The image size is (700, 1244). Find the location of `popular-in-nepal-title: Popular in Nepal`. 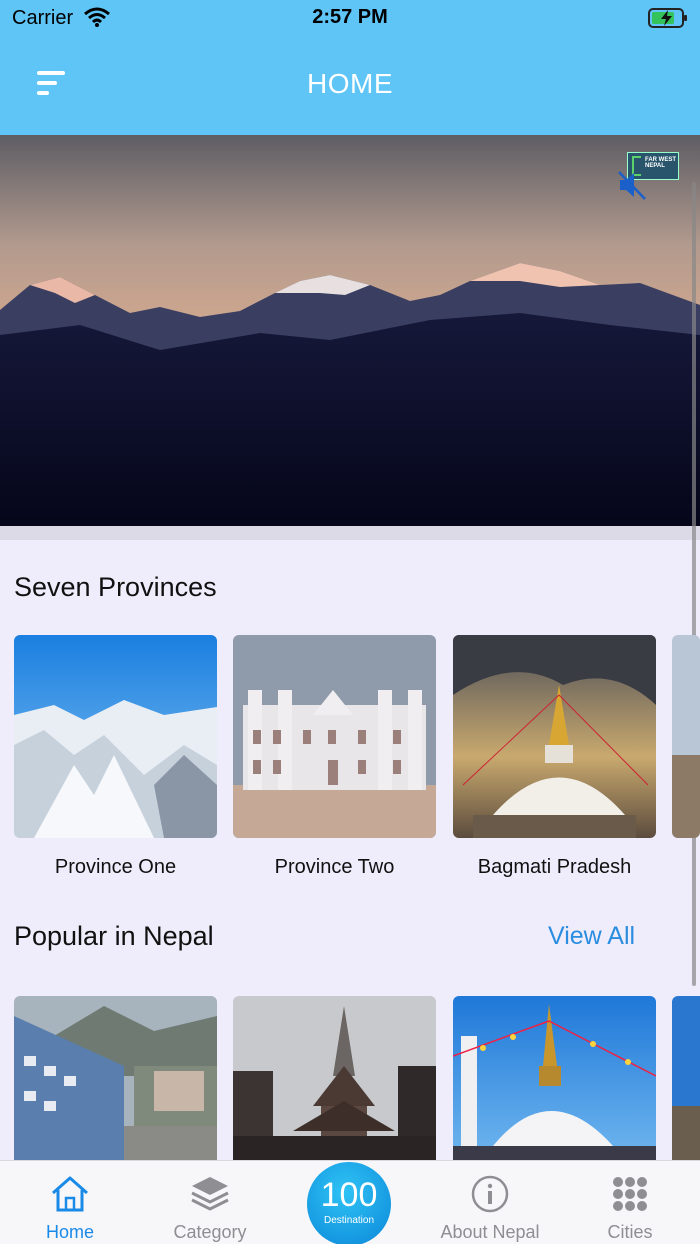

popular-in-nepal-title: Popular in Nepal is located at coordinates (114, 936).